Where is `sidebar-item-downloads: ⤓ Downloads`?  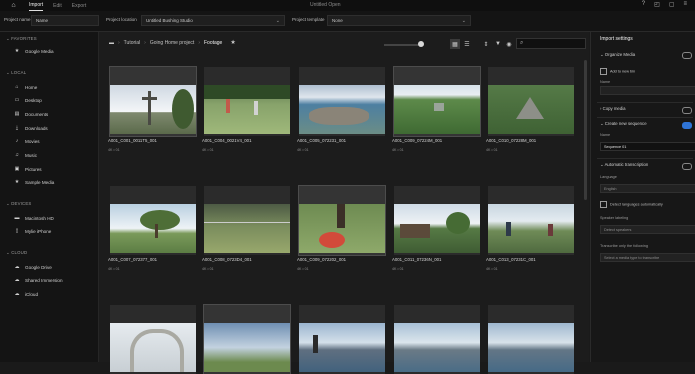
sidebar-item-downloads: ⤓ Downloads is located at coordinates (31, 128).